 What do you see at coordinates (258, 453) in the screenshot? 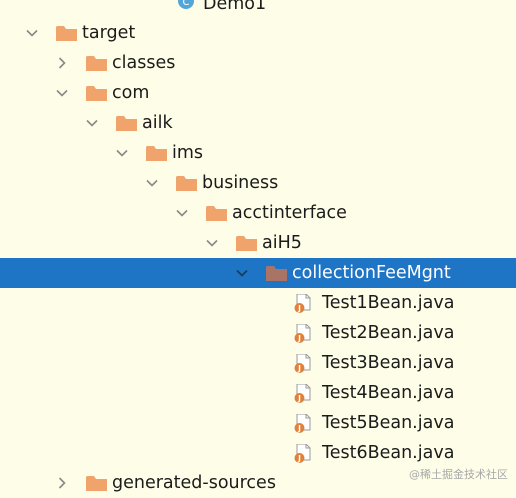
I see `tree-item-java-file: J Test6Bean.java` at bounding box center [258, 453].